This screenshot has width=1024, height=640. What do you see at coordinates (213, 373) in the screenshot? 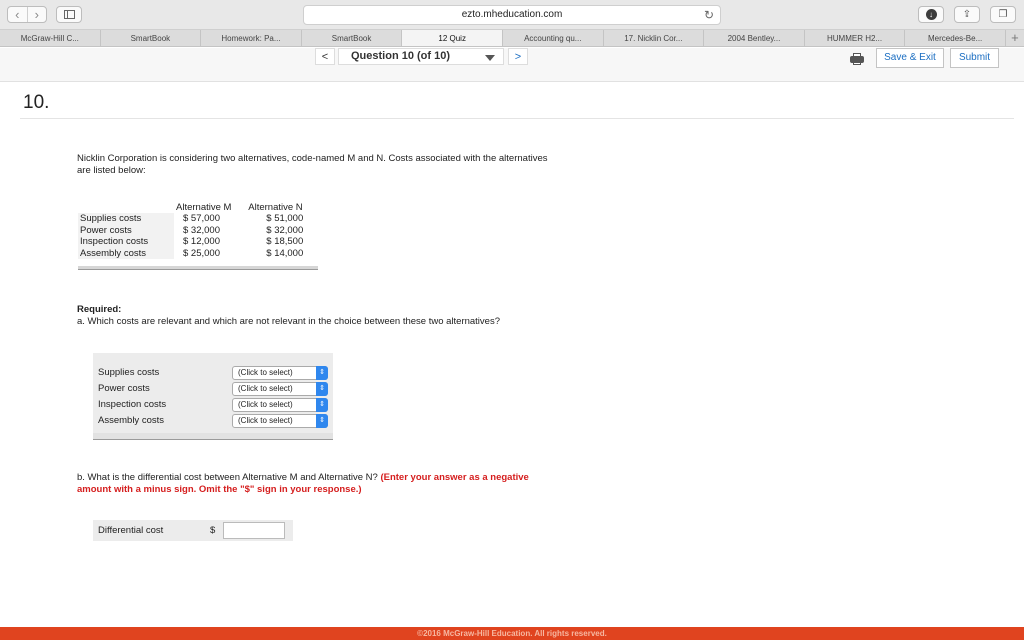
I see `select-row: Supplies costs (Click to select) ⇕` at bounding box center [213, 373].